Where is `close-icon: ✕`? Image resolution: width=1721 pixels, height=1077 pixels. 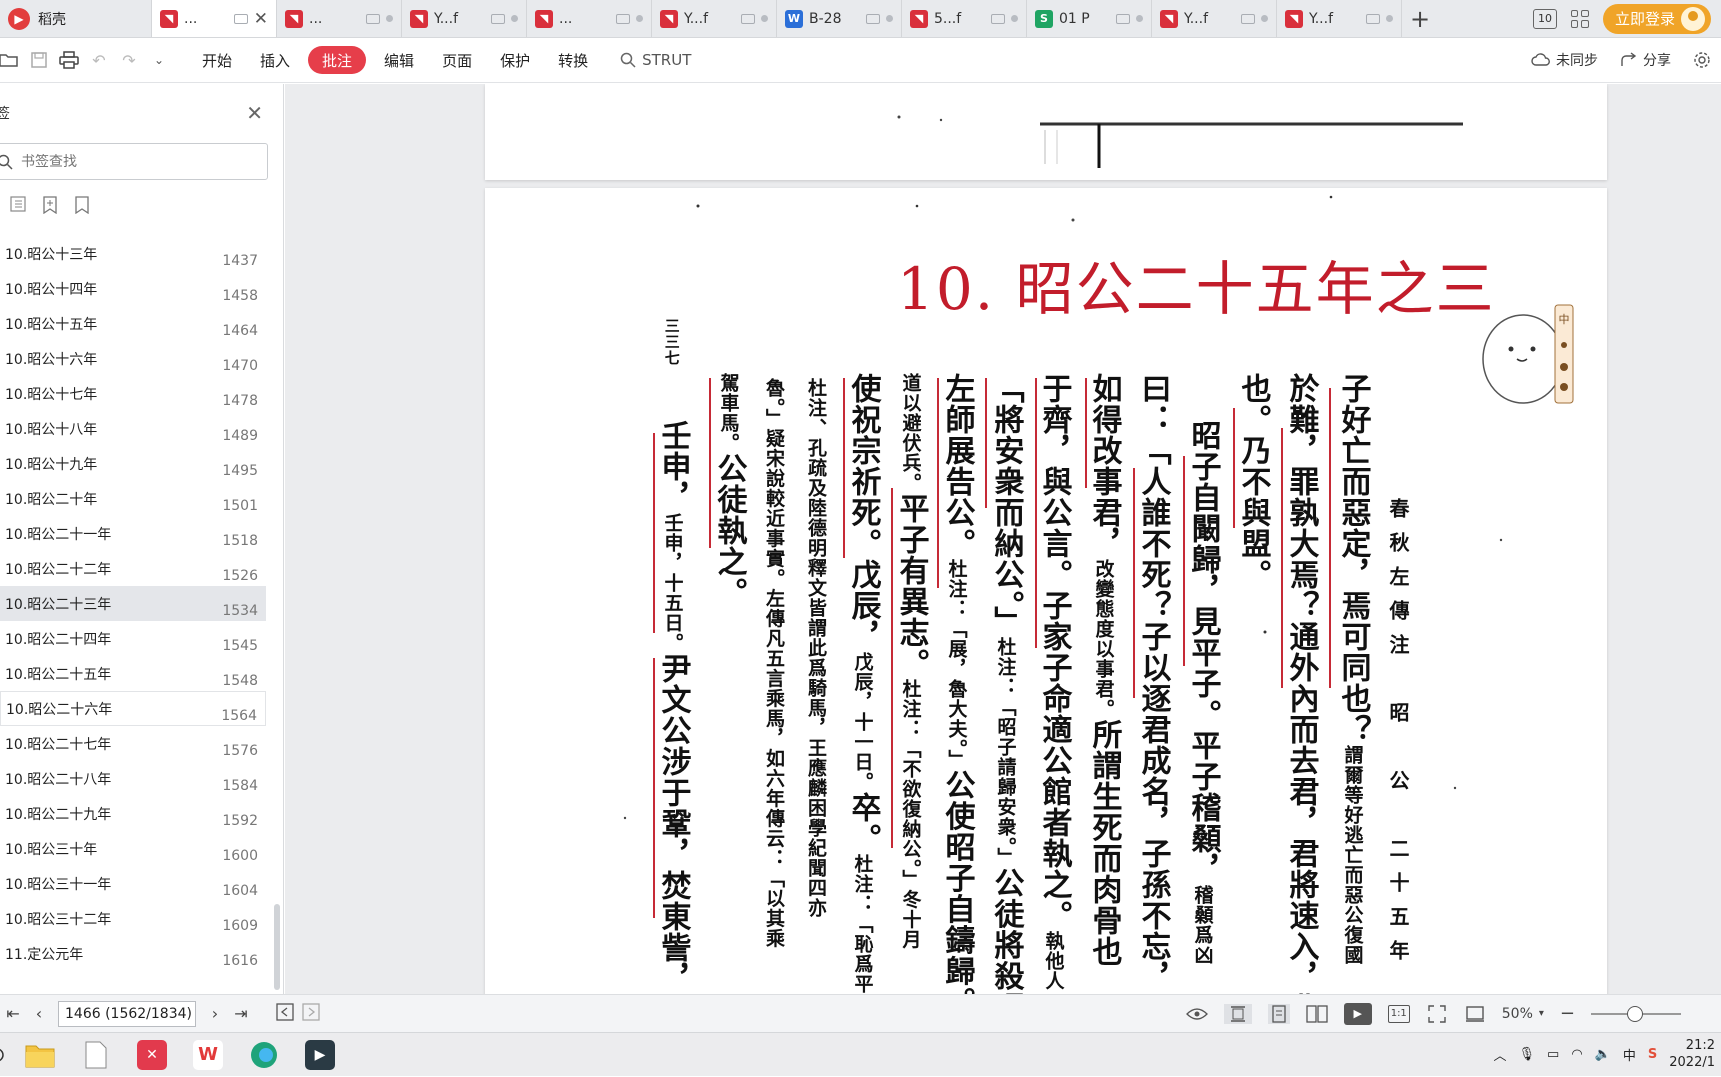
close-icon: ✕ is located at coordinates (254, 113).